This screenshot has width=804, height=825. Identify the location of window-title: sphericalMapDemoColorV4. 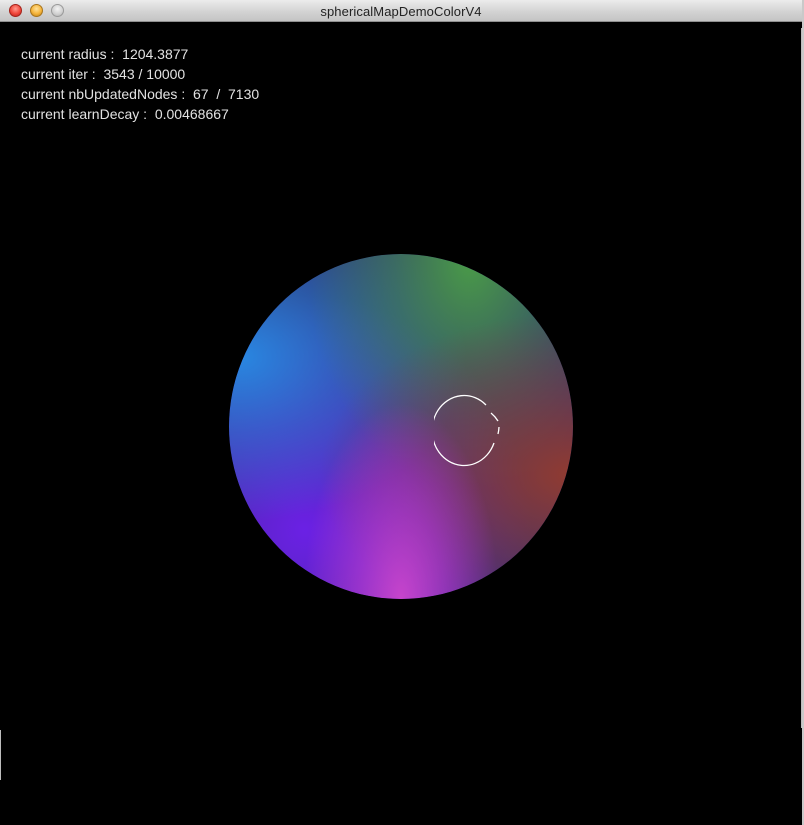
(401, 11).